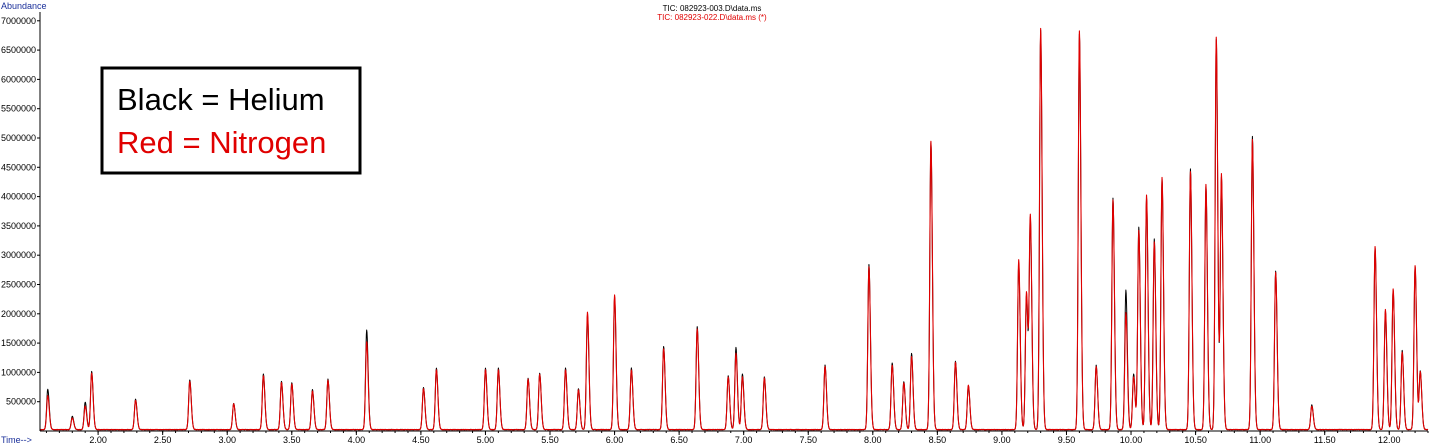  I want to click on x-tick-label: 5.00, so click(486, 440).